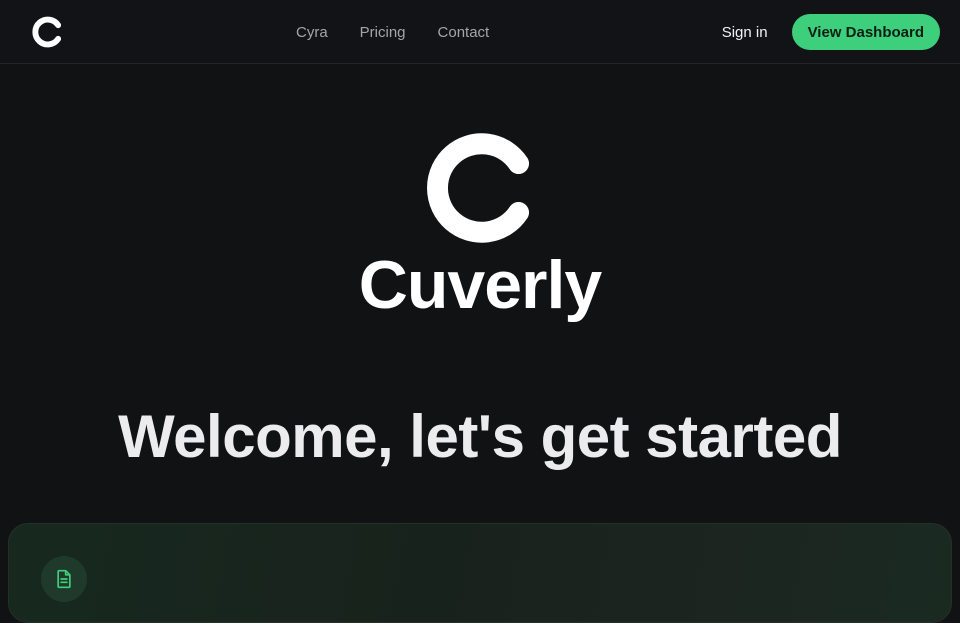 The image size is (960, 623). I want to click on view-dashboard-button: View Dashboard, so click(865, 32).